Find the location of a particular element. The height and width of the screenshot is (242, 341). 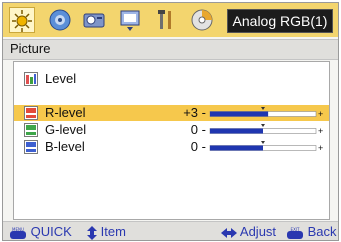

adjust-hint: Adjust is located at coordinates (248, 231).